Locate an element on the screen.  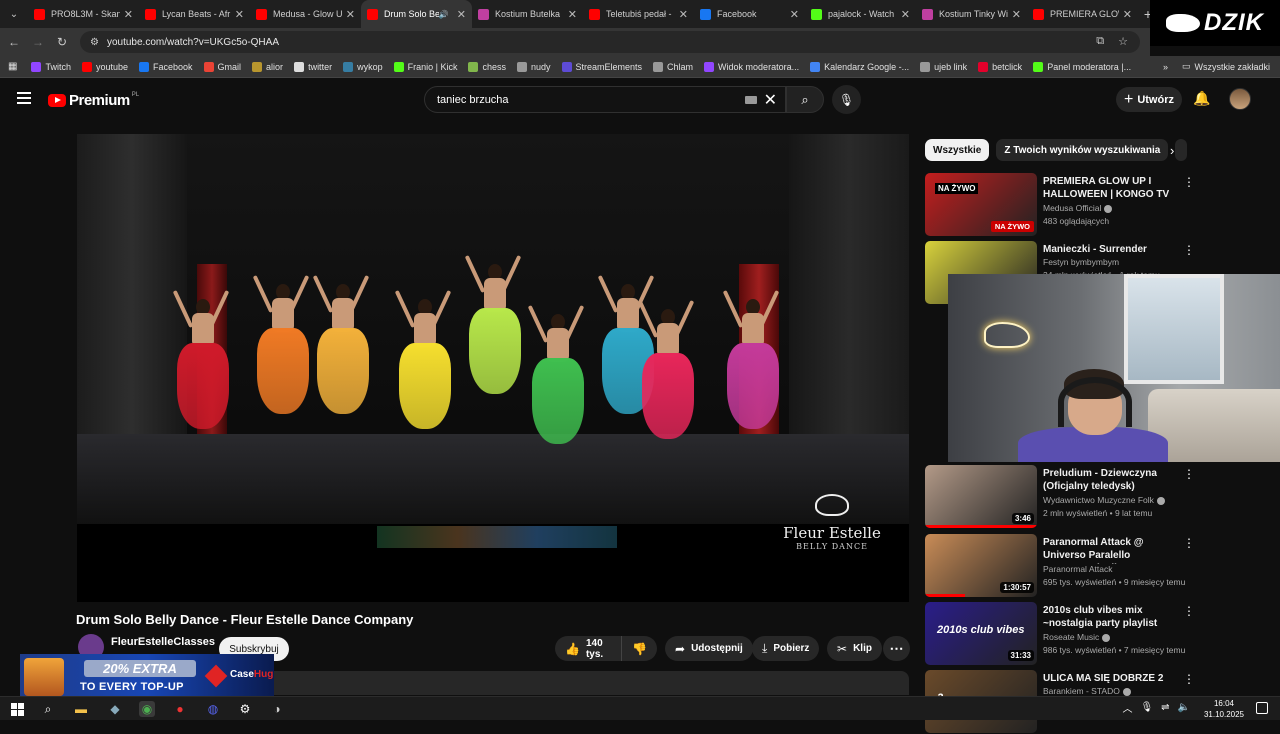
url-field: ⚙ youtube.com/watch?v=UKGc5o-QHAA ⧉ ☆ is located at coordinates (610, 42).